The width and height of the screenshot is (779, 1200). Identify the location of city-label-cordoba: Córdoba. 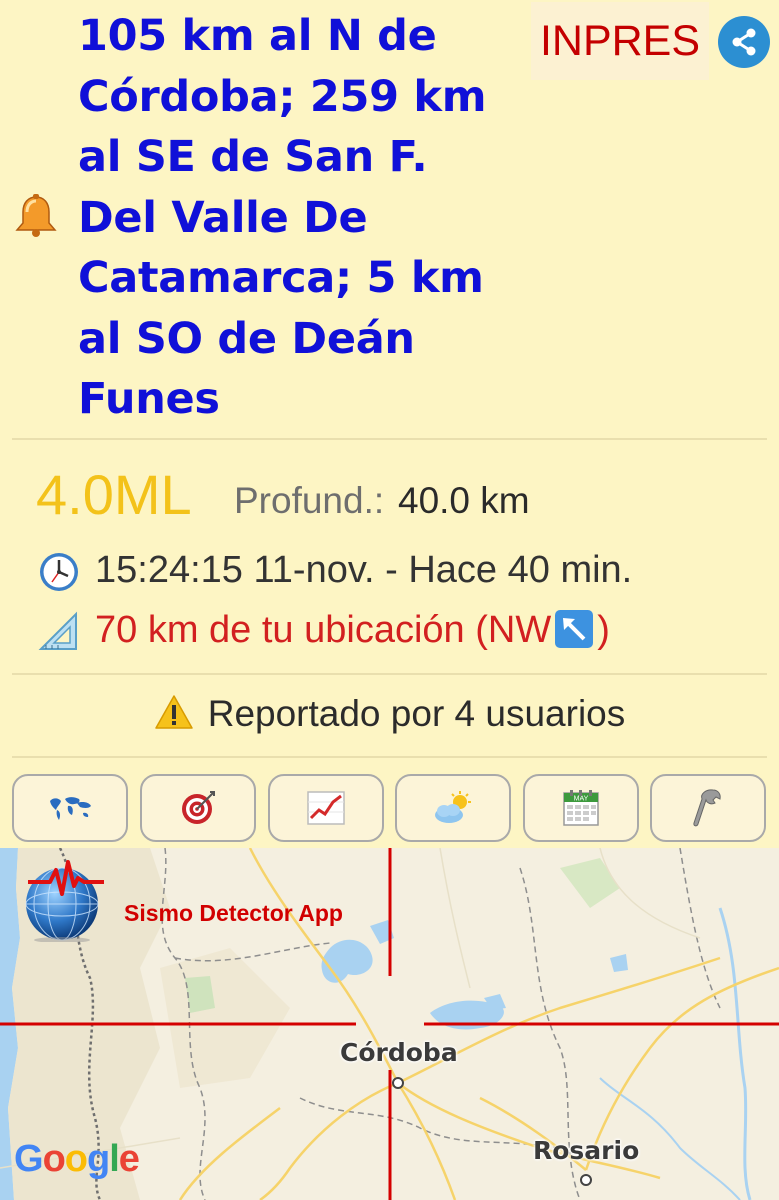
(399, 1052).